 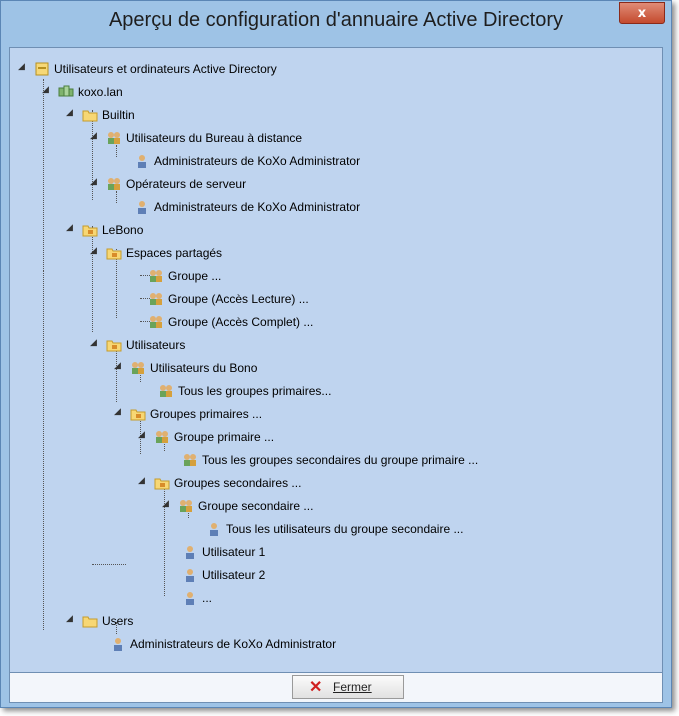 What do you see at coordinates (234, 575) in the screenshot?
I see `tree-node-label: Utilisateur 2` at bounding box center [234, 575].